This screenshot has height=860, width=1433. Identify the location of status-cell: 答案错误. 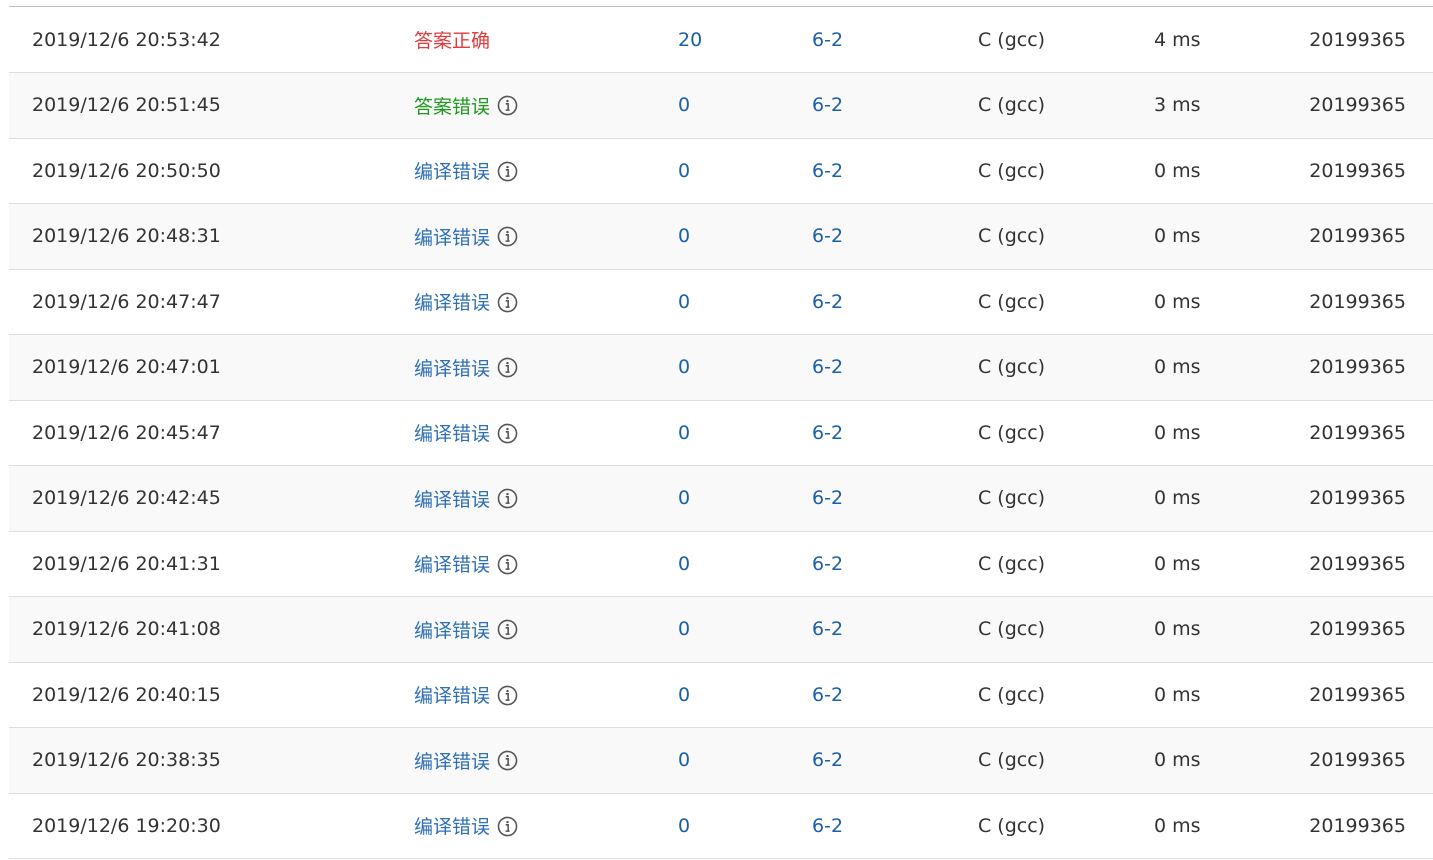
(546, 106).